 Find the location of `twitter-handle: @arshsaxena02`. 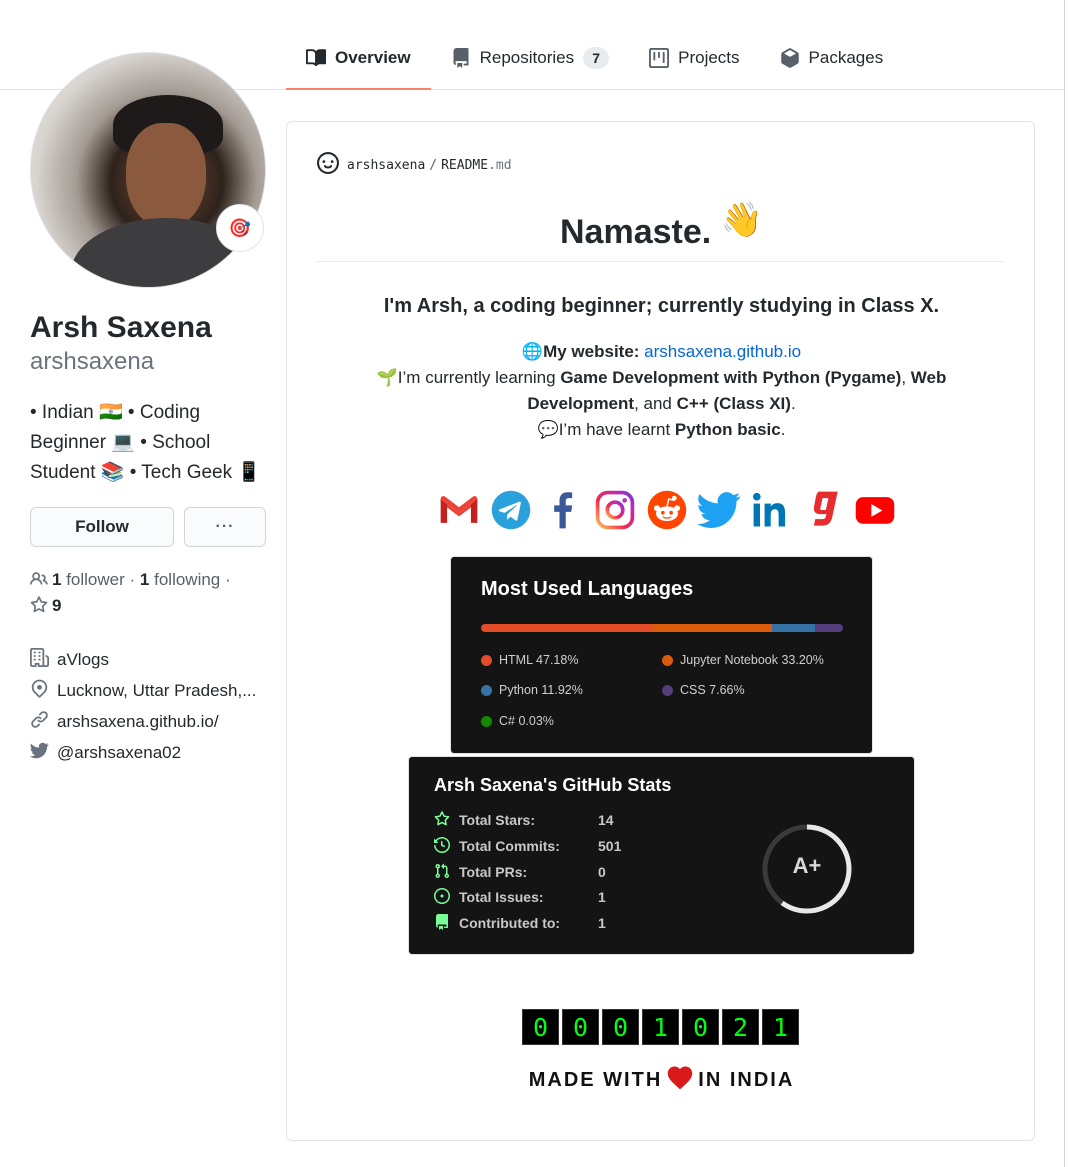

twitter-handle: @arshsaxena02 is located at coordinates (119, 753).